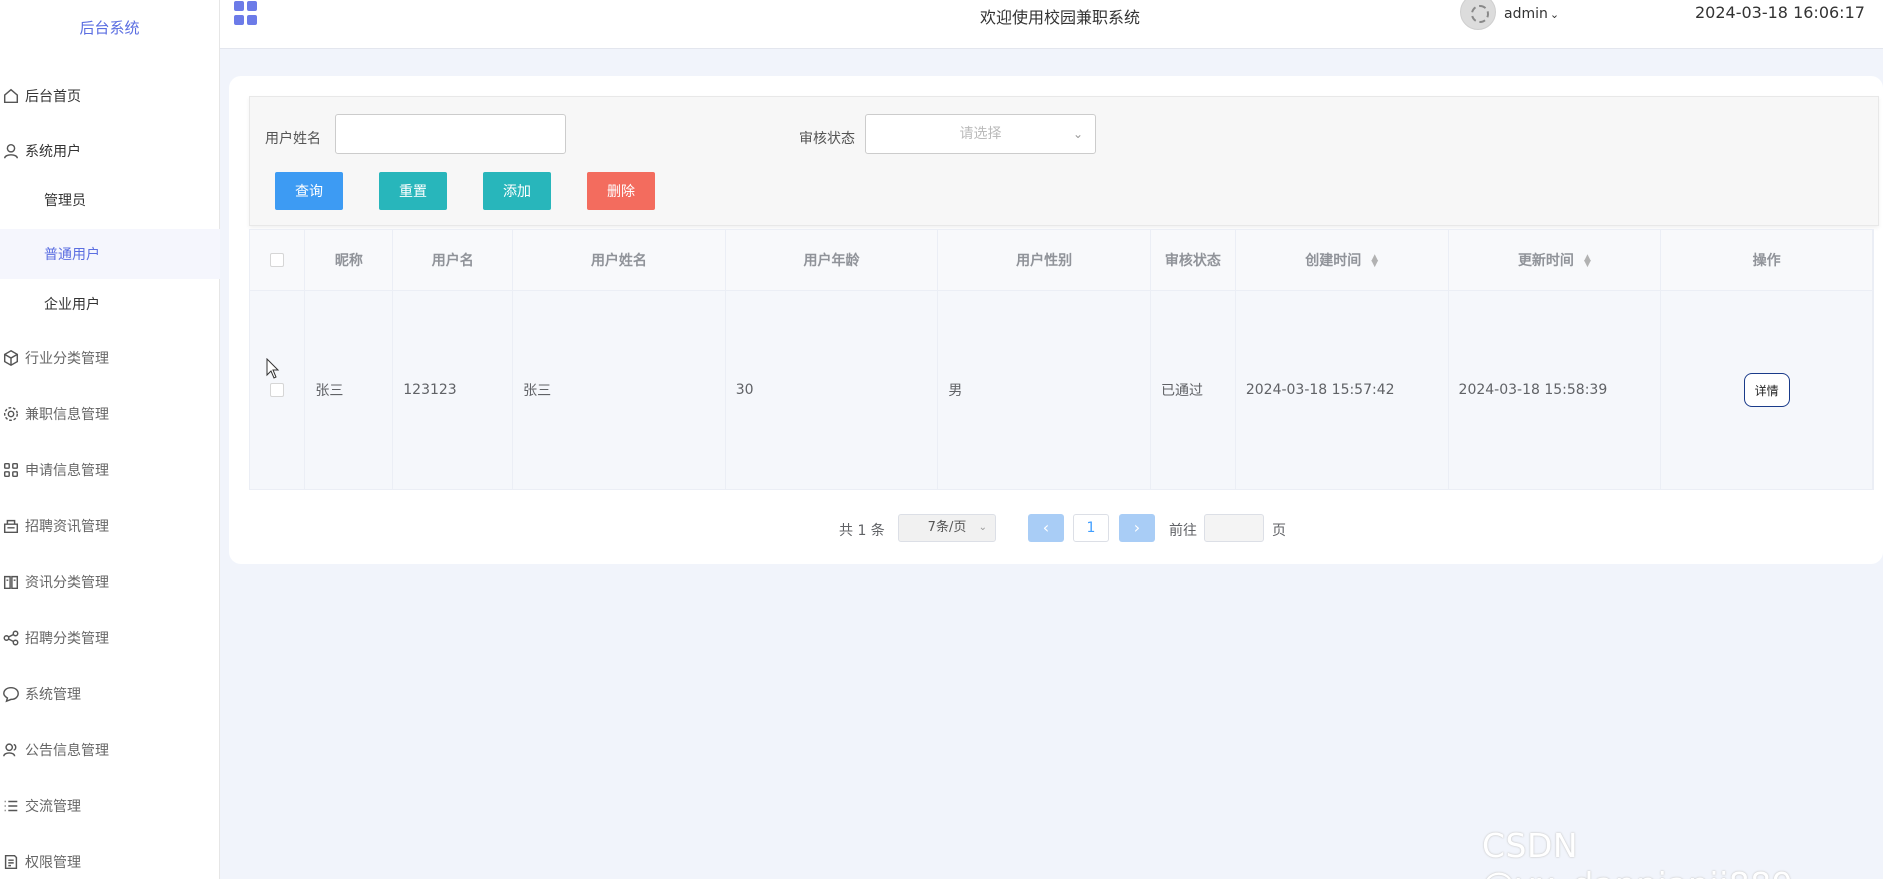 Image resolution: width=1883 pixels, height=879 pixels. Describe the element at coordinates (1780, 12) in the screenshot. I see `current-datetime: 2024-03-18 16:06:17` at that location.